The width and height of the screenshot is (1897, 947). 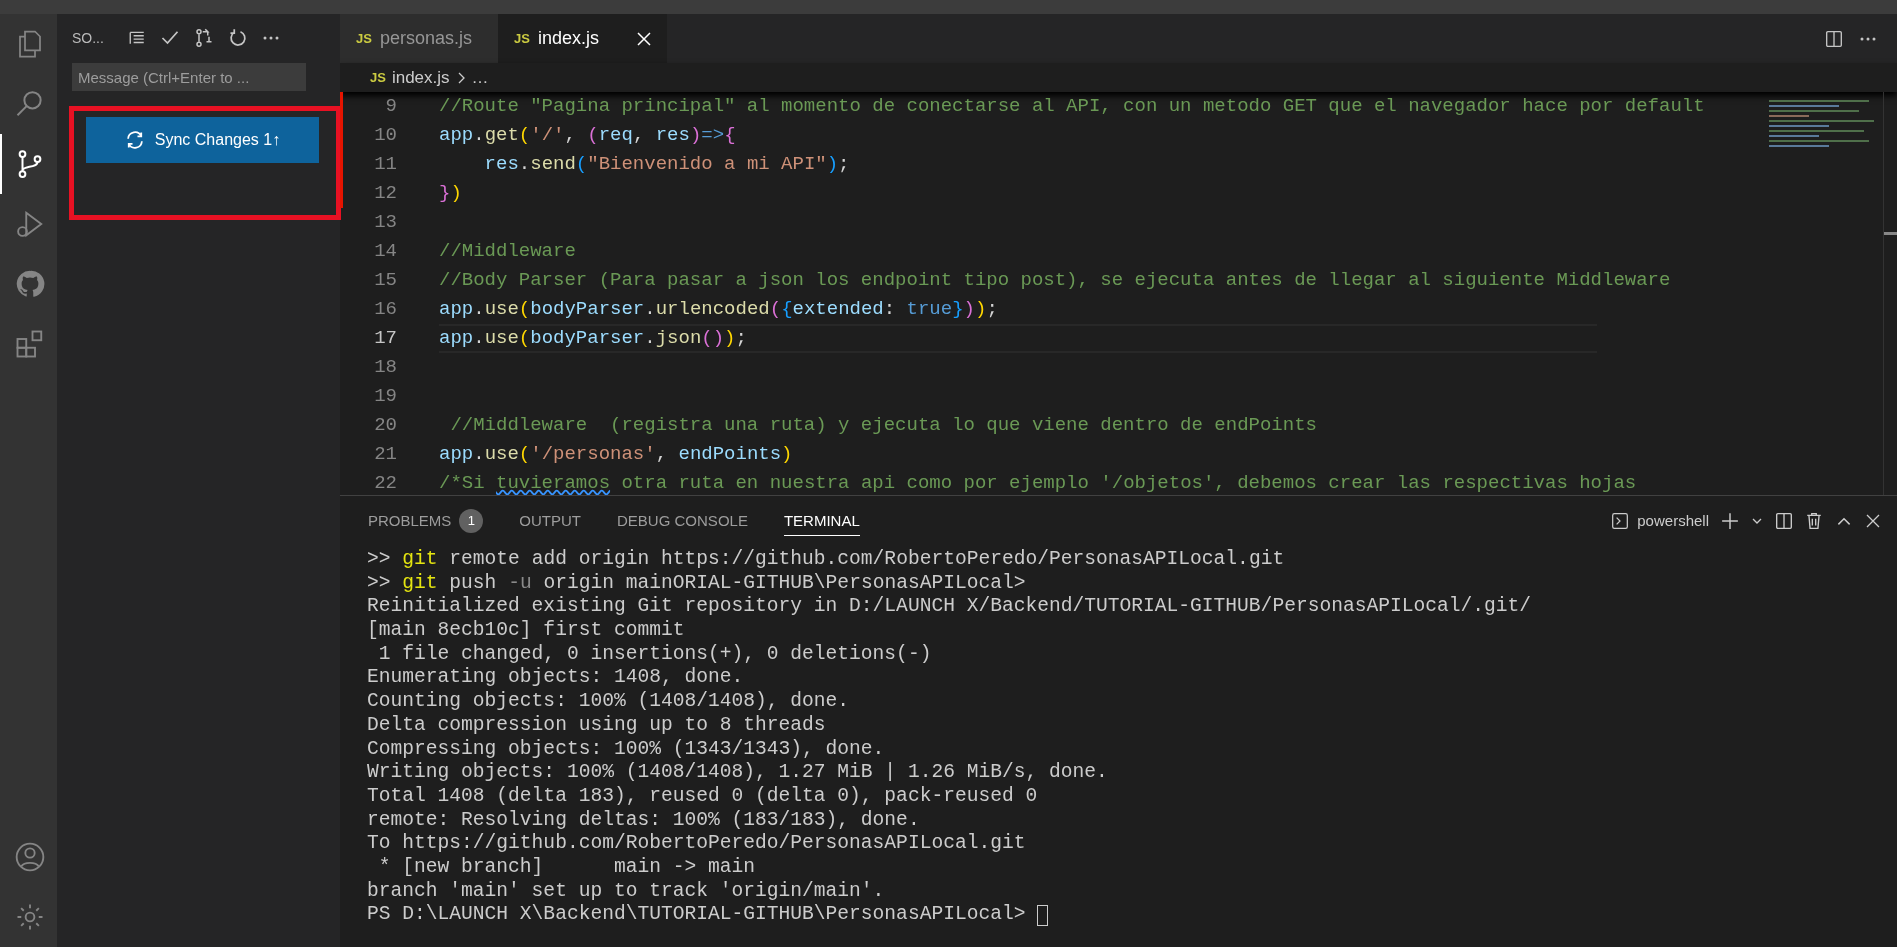 What do you see at coordinates (507, 252) in the screenshot?
I see `code-comment: //Middleware` at bounding box center [507, 252].